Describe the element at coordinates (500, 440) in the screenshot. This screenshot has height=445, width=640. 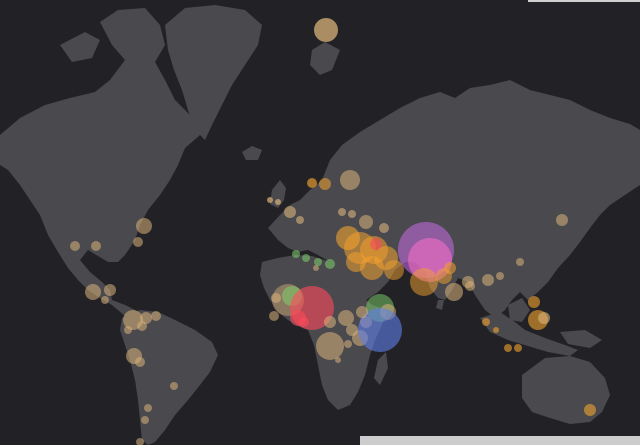
I see `map-attribution` at that location.